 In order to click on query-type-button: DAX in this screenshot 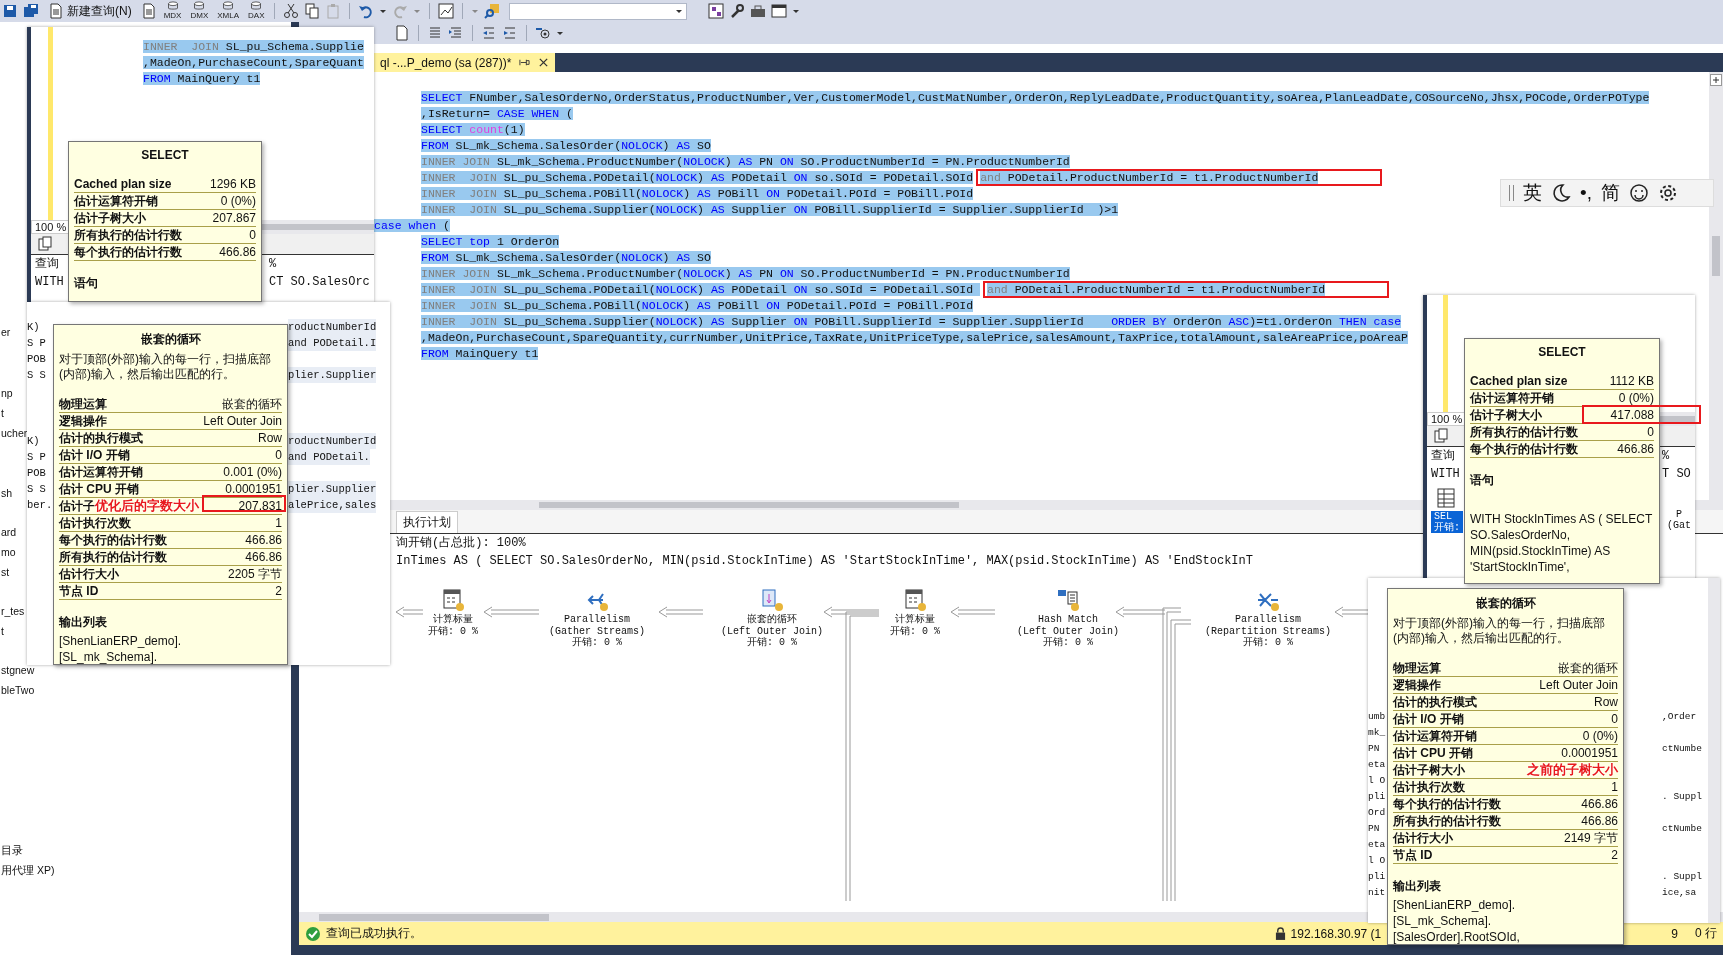, I will do `click(256, 11)`.